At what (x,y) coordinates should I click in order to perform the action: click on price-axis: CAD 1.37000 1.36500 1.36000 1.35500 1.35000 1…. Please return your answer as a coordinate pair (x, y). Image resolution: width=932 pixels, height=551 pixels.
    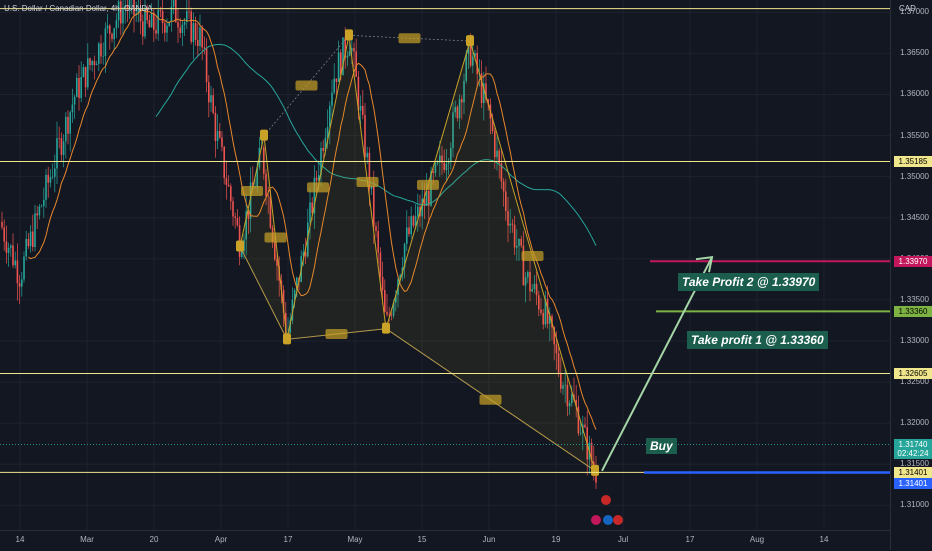
    Looking at the image, I should click on (911, 275).